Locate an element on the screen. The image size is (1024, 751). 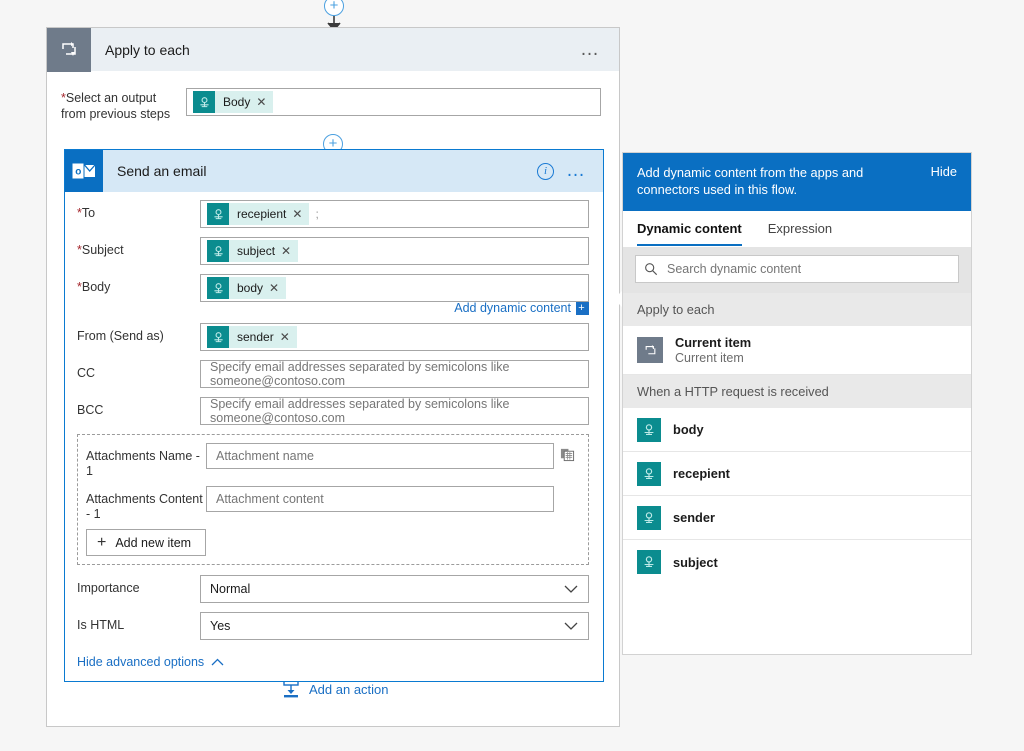
from-input: sender ✕ is located at coordinates (394, 337).